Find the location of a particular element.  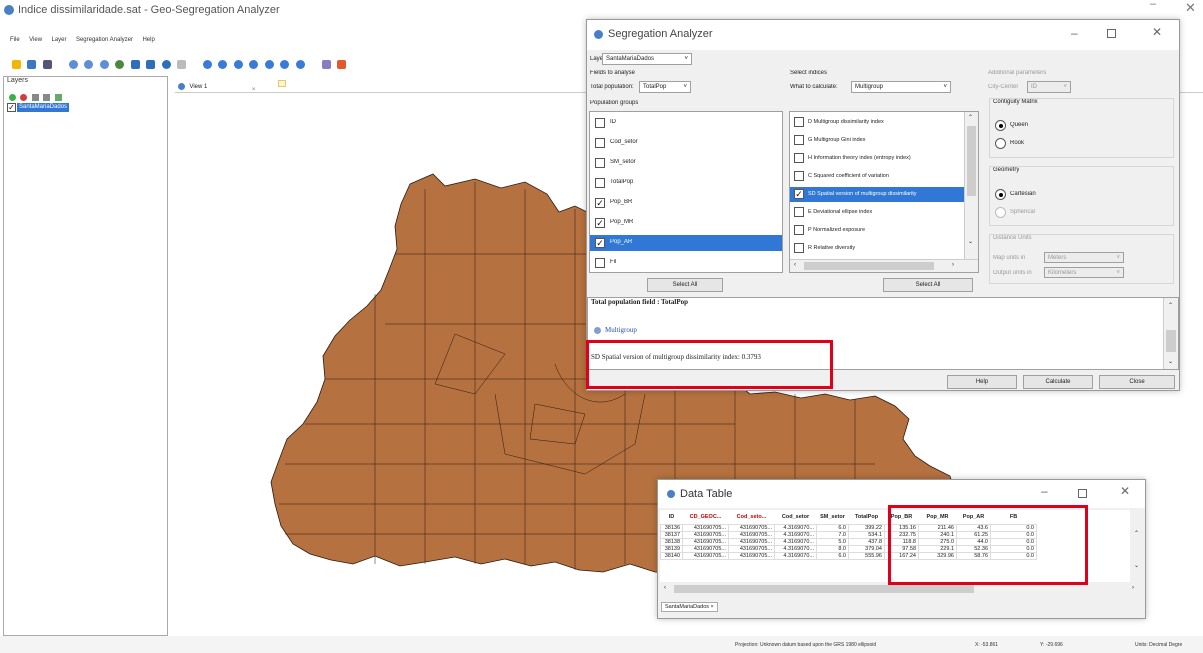

seg-maximize-icon is located at coordinates (1111, 33).